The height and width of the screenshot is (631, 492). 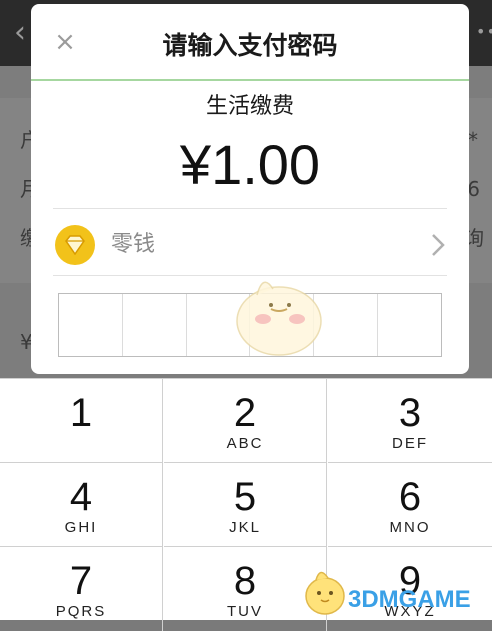 What do you see at coordinates (325, 593) in the screenshot?
I see `mascot-logo-icon` at bounding box center [325, 593].